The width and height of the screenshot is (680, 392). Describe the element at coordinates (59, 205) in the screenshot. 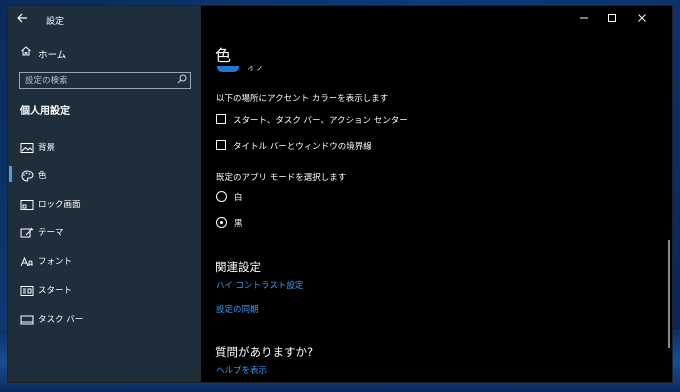

I see `sidebar-item-label: ロック画面` at that location.